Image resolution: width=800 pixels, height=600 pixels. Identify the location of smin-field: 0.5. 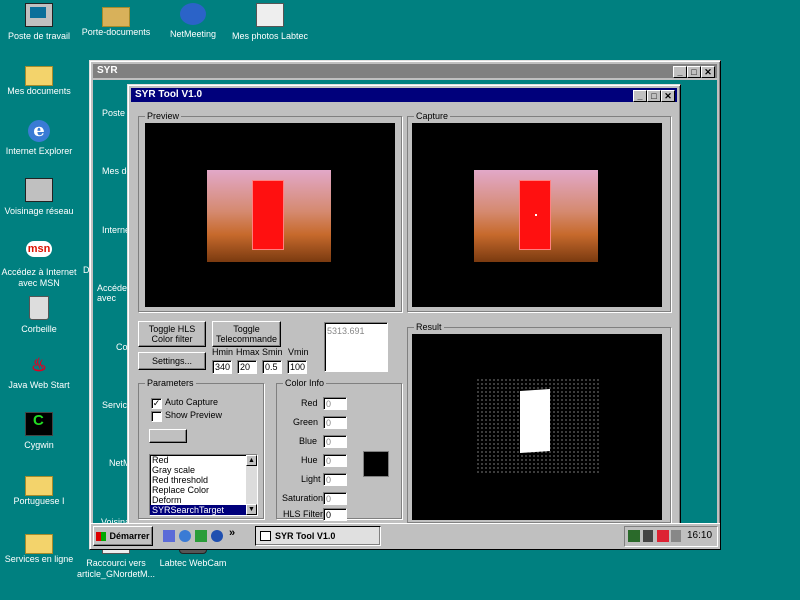
(272, 367).